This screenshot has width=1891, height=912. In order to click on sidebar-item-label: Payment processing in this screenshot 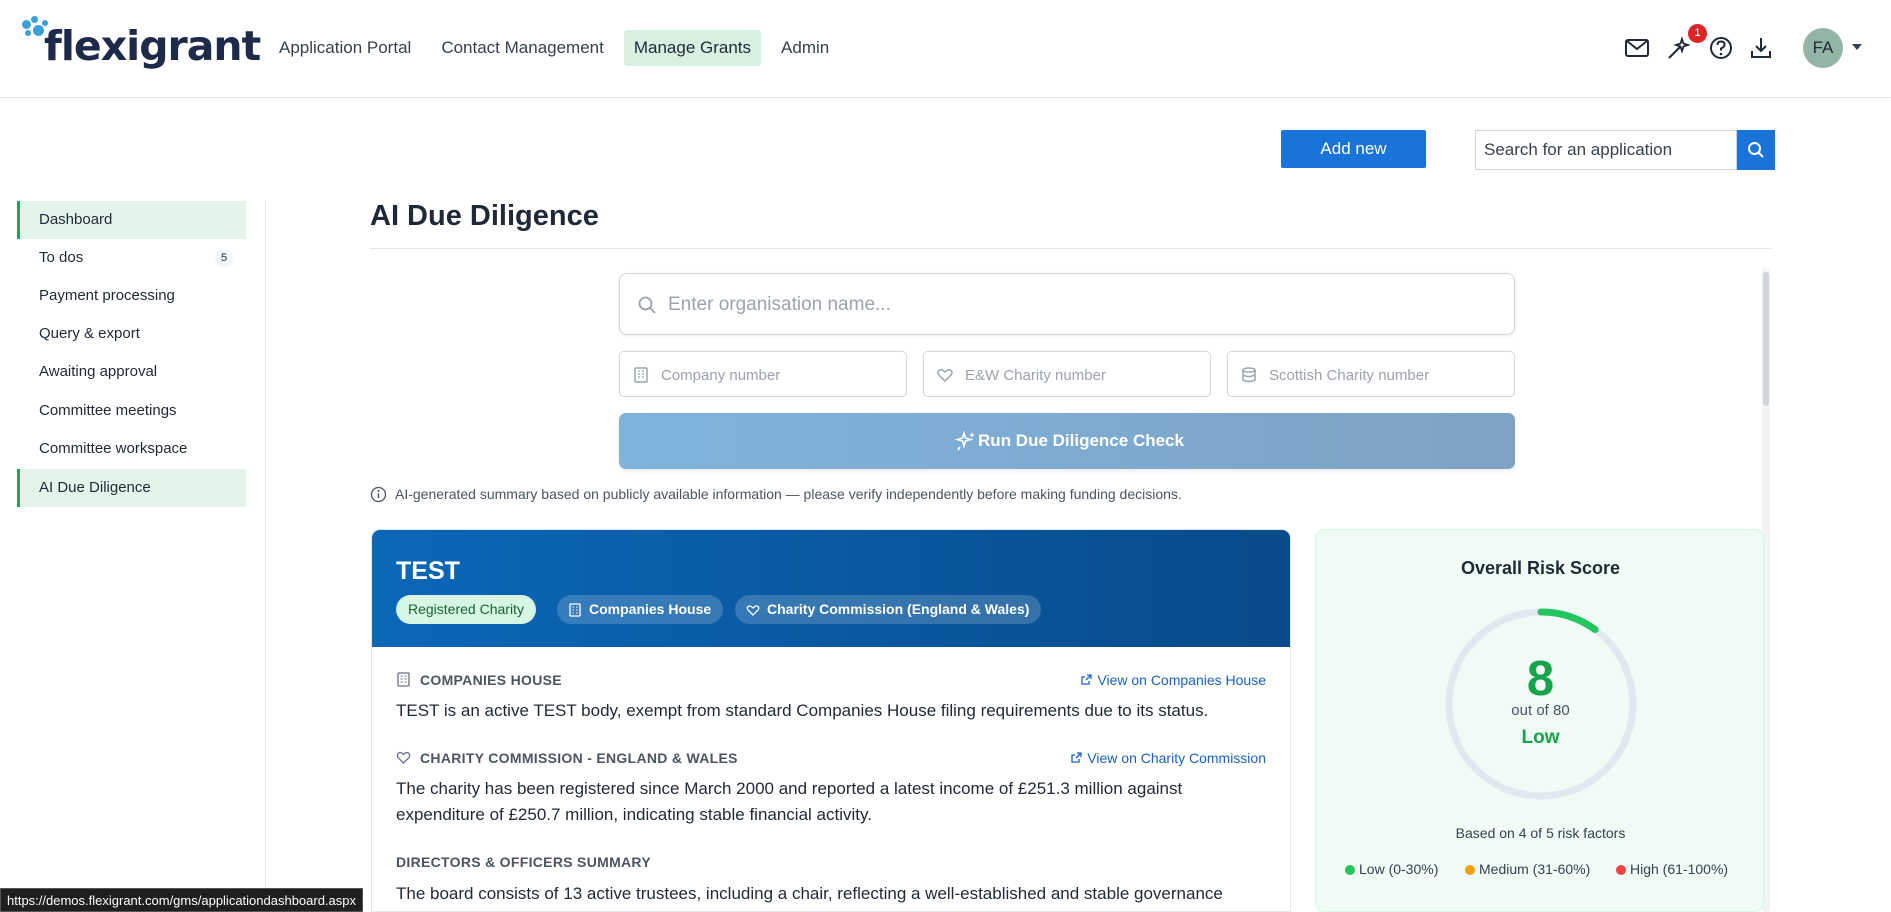, I will do `click(107, 295)`.